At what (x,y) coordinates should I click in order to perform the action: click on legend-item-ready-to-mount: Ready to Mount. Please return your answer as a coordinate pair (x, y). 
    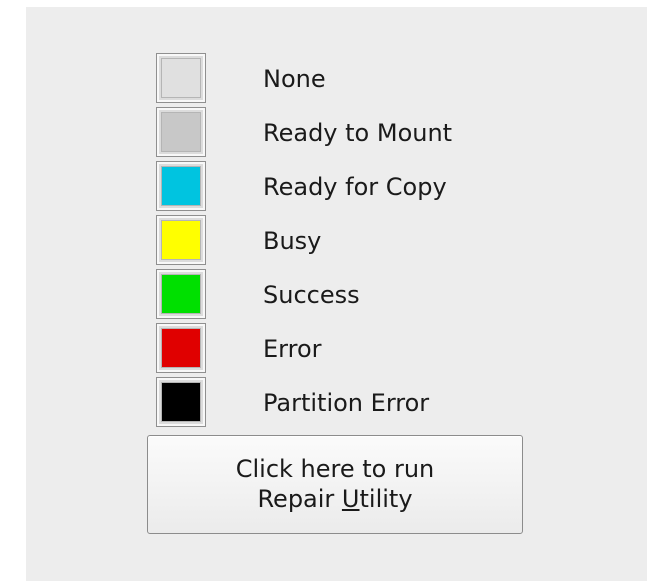
    Looking at the image, I should click on (336, 134).